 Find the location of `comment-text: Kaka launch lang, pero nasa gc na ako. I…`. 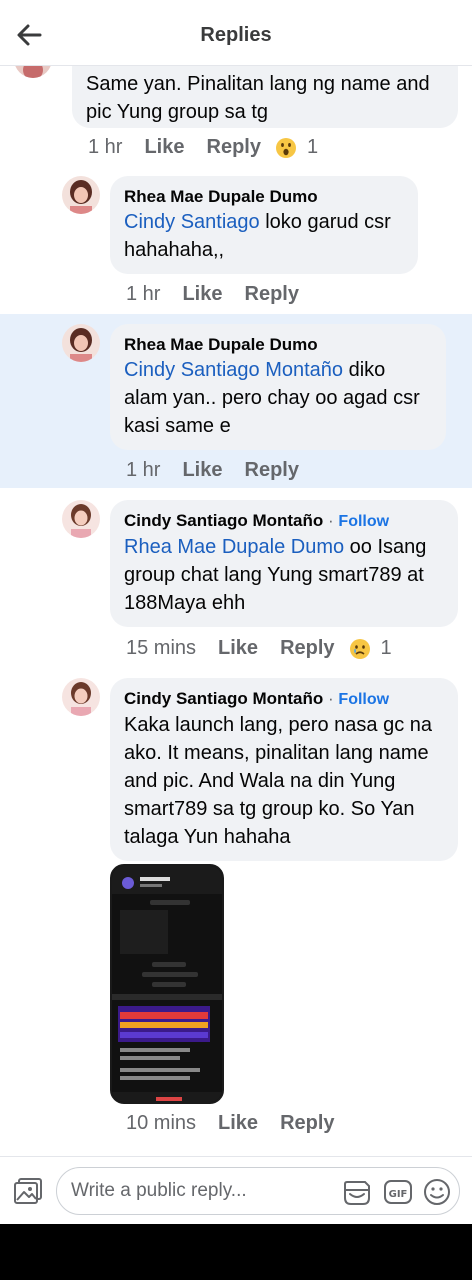

comment-text: Kaka launch lang, pero nasa gc na ako. I… is located at coordinates (278, 781).